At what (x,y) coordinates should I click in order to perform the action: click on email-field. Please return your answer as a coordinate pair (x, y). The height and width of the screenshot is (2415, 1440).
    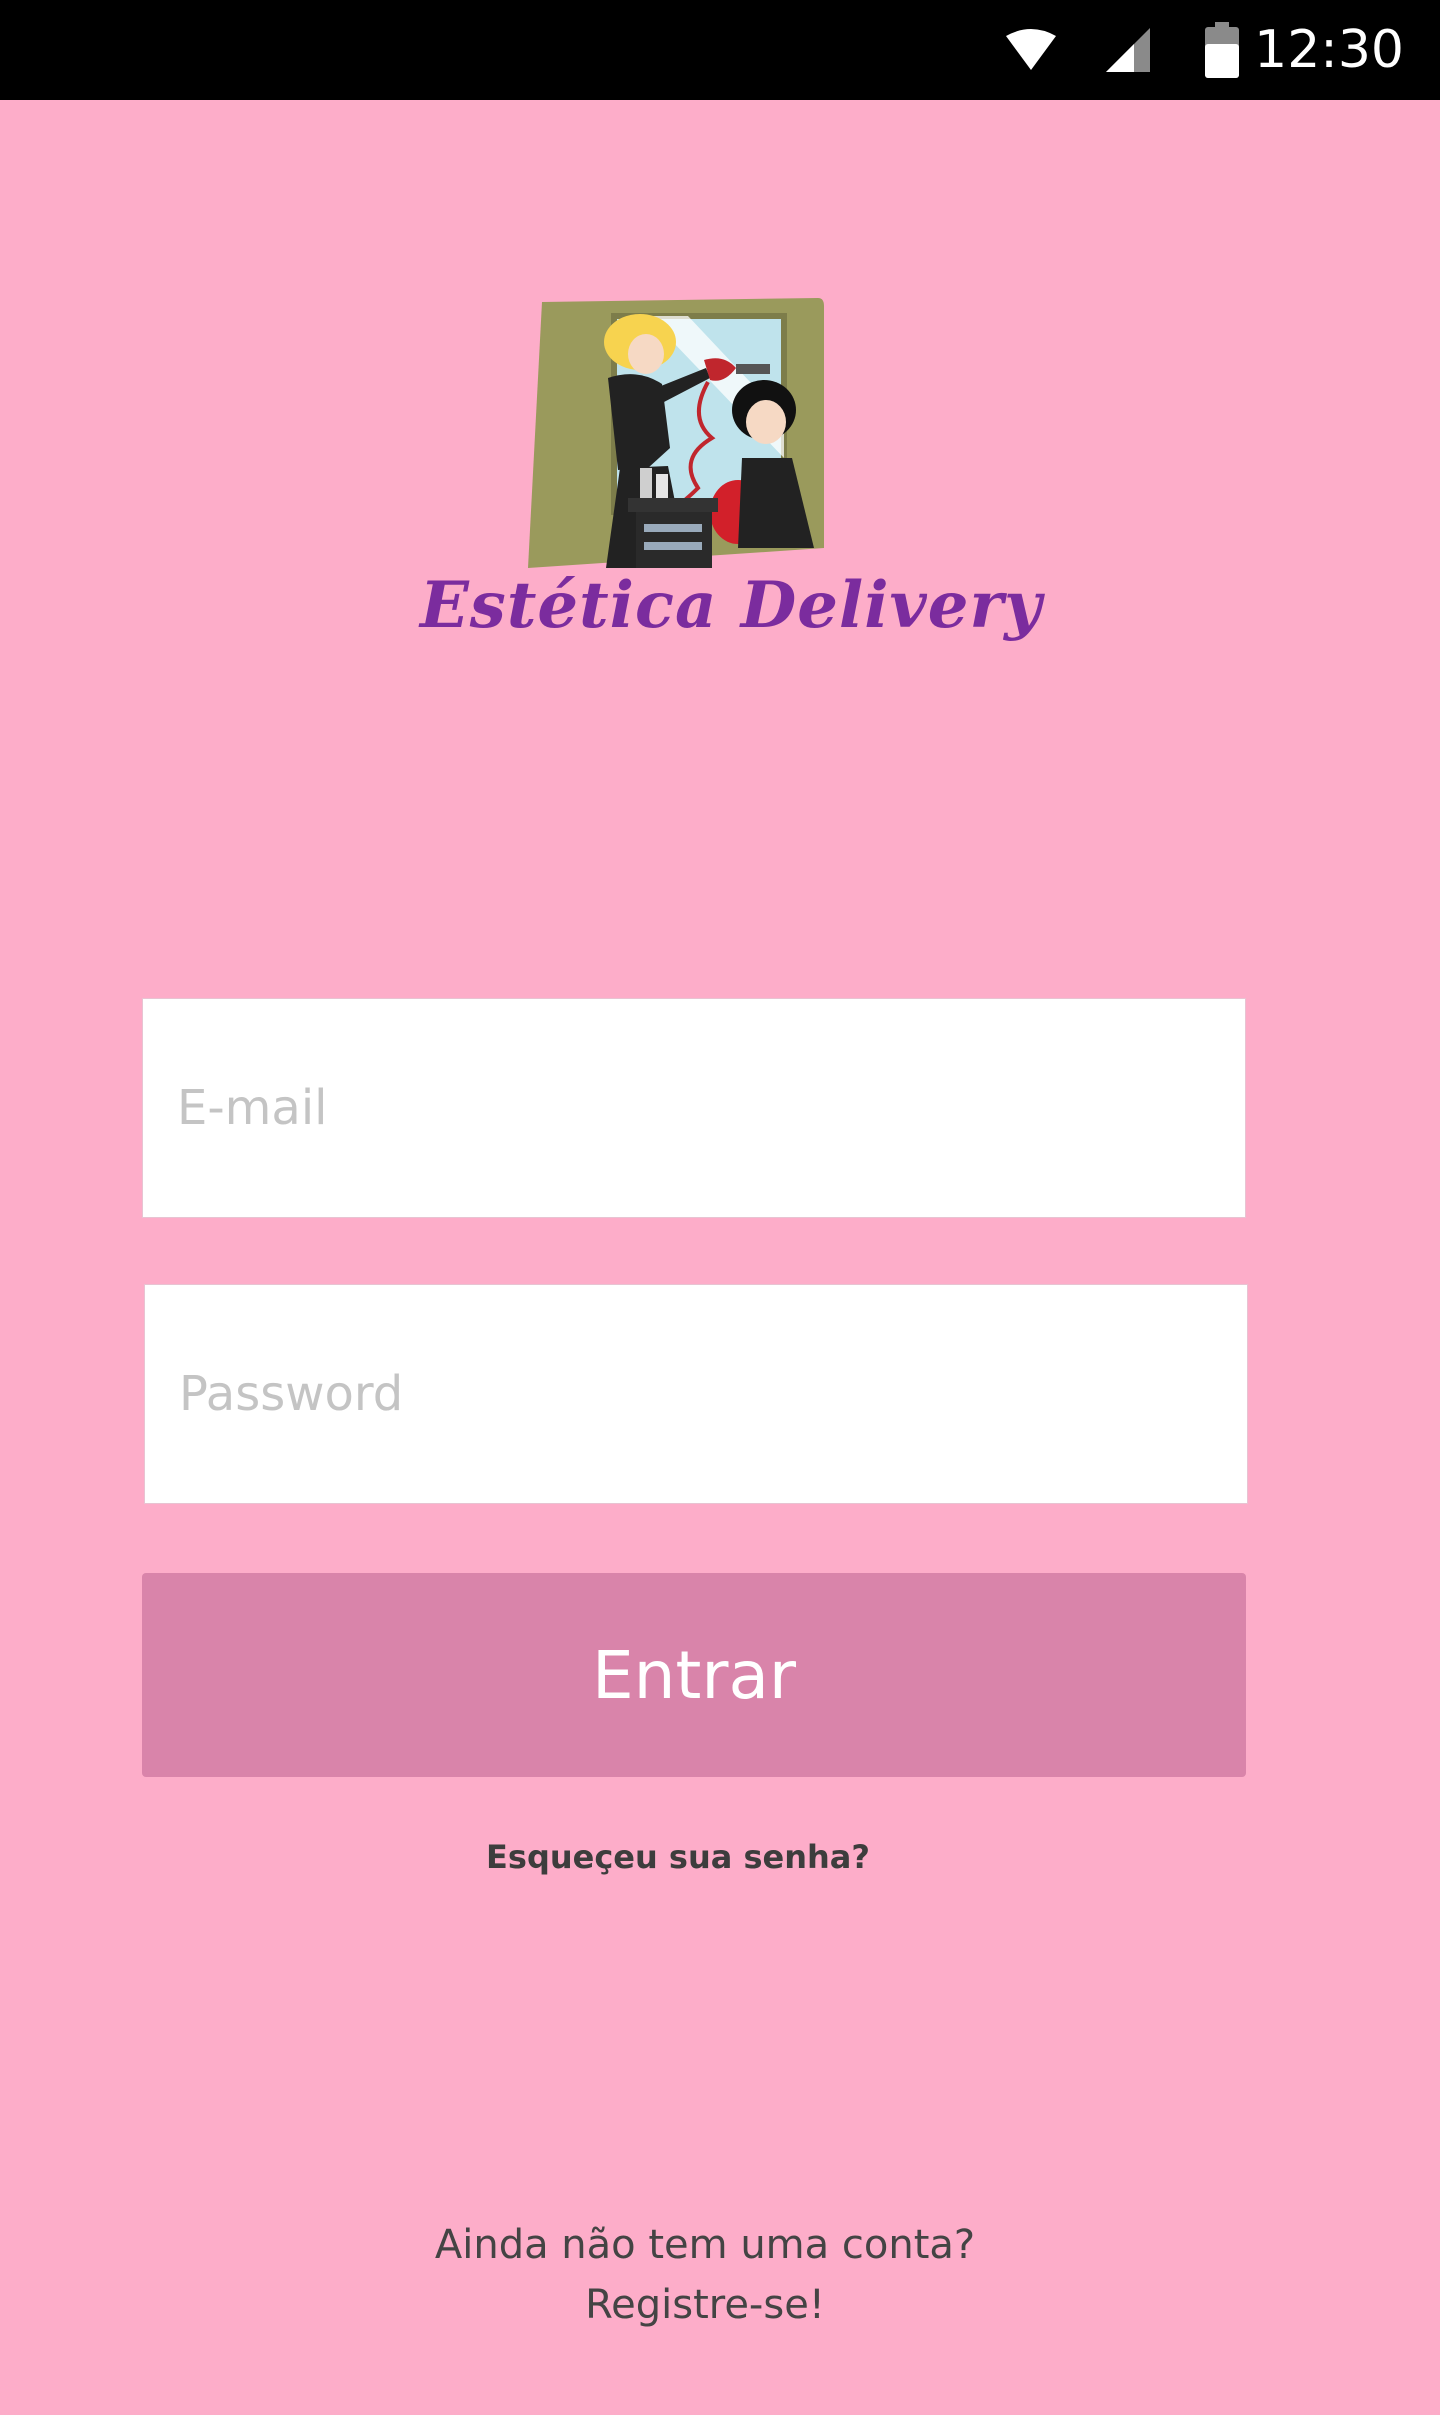
    Looking at the image, I should click on (694, 1108).